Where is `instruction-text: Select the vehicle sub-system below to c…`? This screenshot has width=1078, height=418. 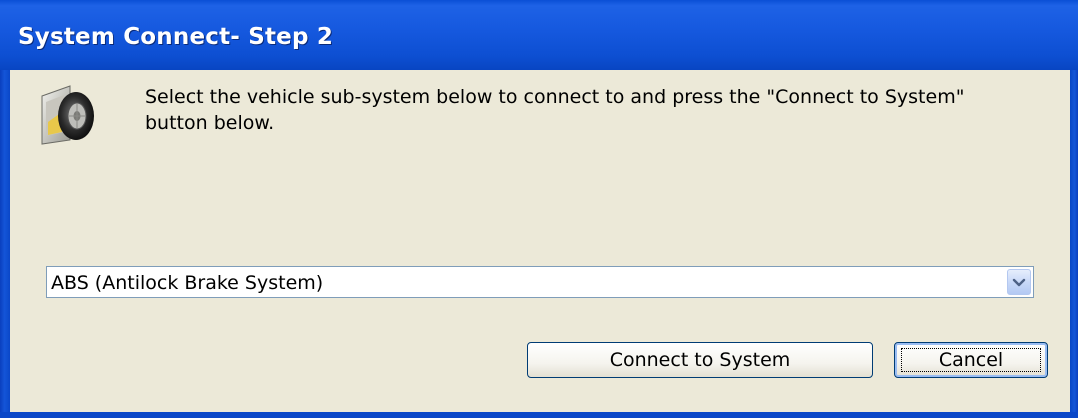 instruction-text: Select the vehicle sub-system below to c… is located at coordinates (555, 110).